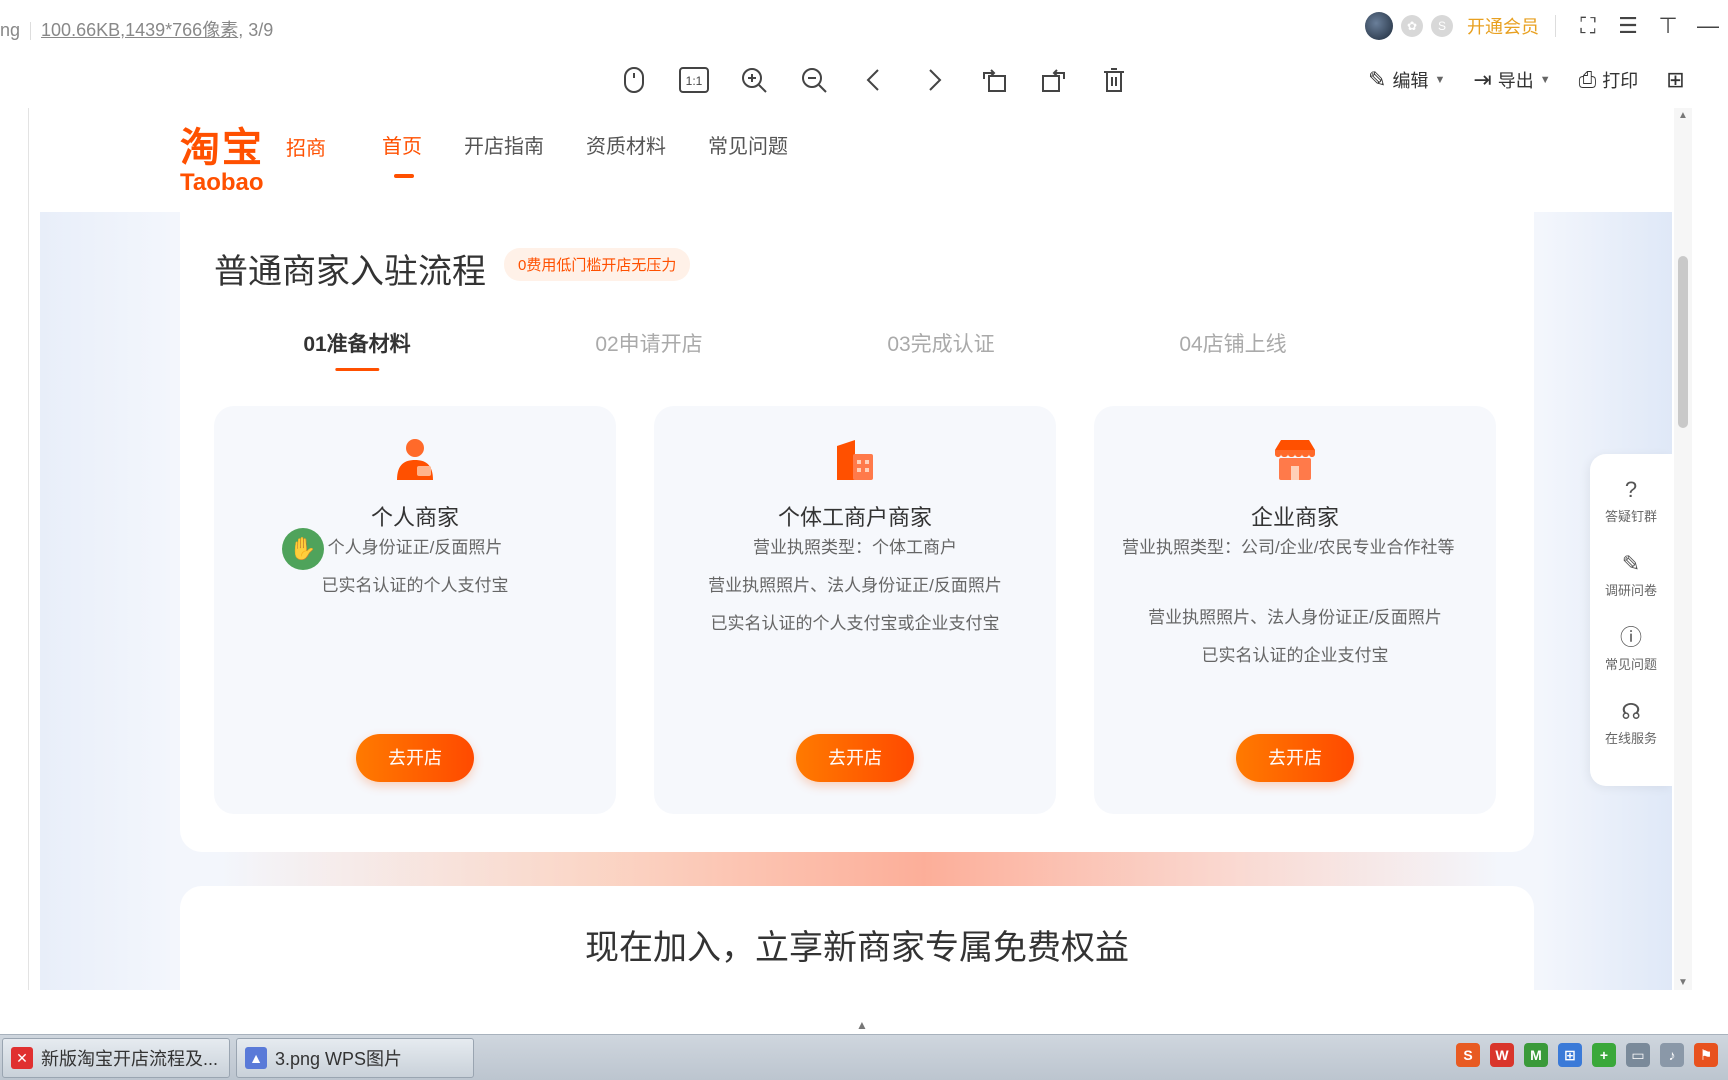 Image resolution: width=1728 pixels, height=1080 pixels. Describe the element at coordinates (1511, 80) in the screenshot. I see `export-button: ⇥ 导出 ▼` at that location.